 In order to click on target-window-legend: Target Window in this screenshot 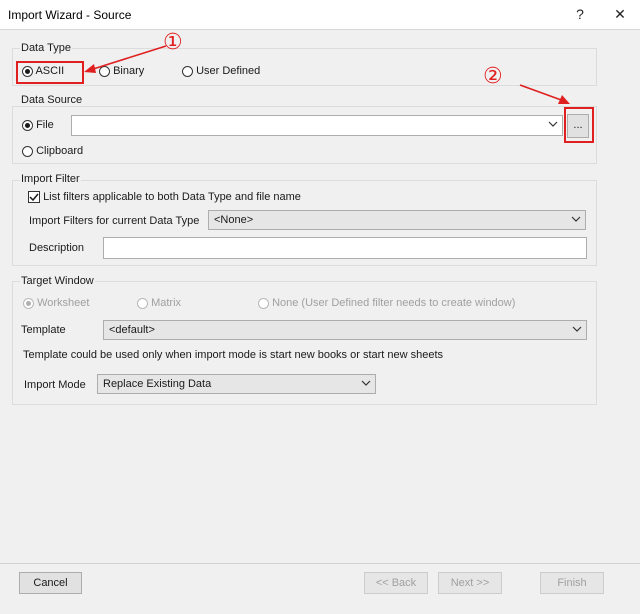, I will do `click(57, 281)`.